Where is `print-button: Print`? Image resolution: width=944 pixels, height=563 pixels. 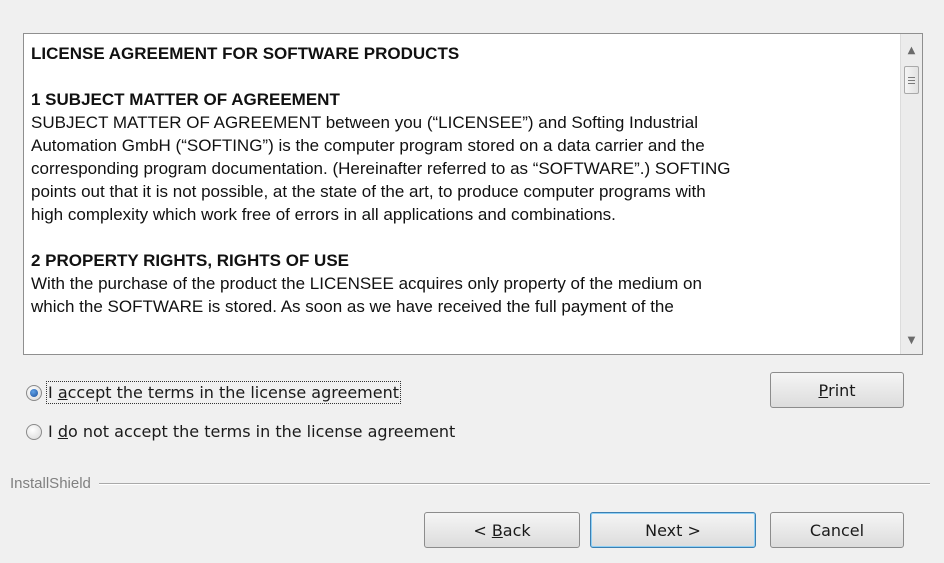 print-button: Print is located at coordinates (837, 390).